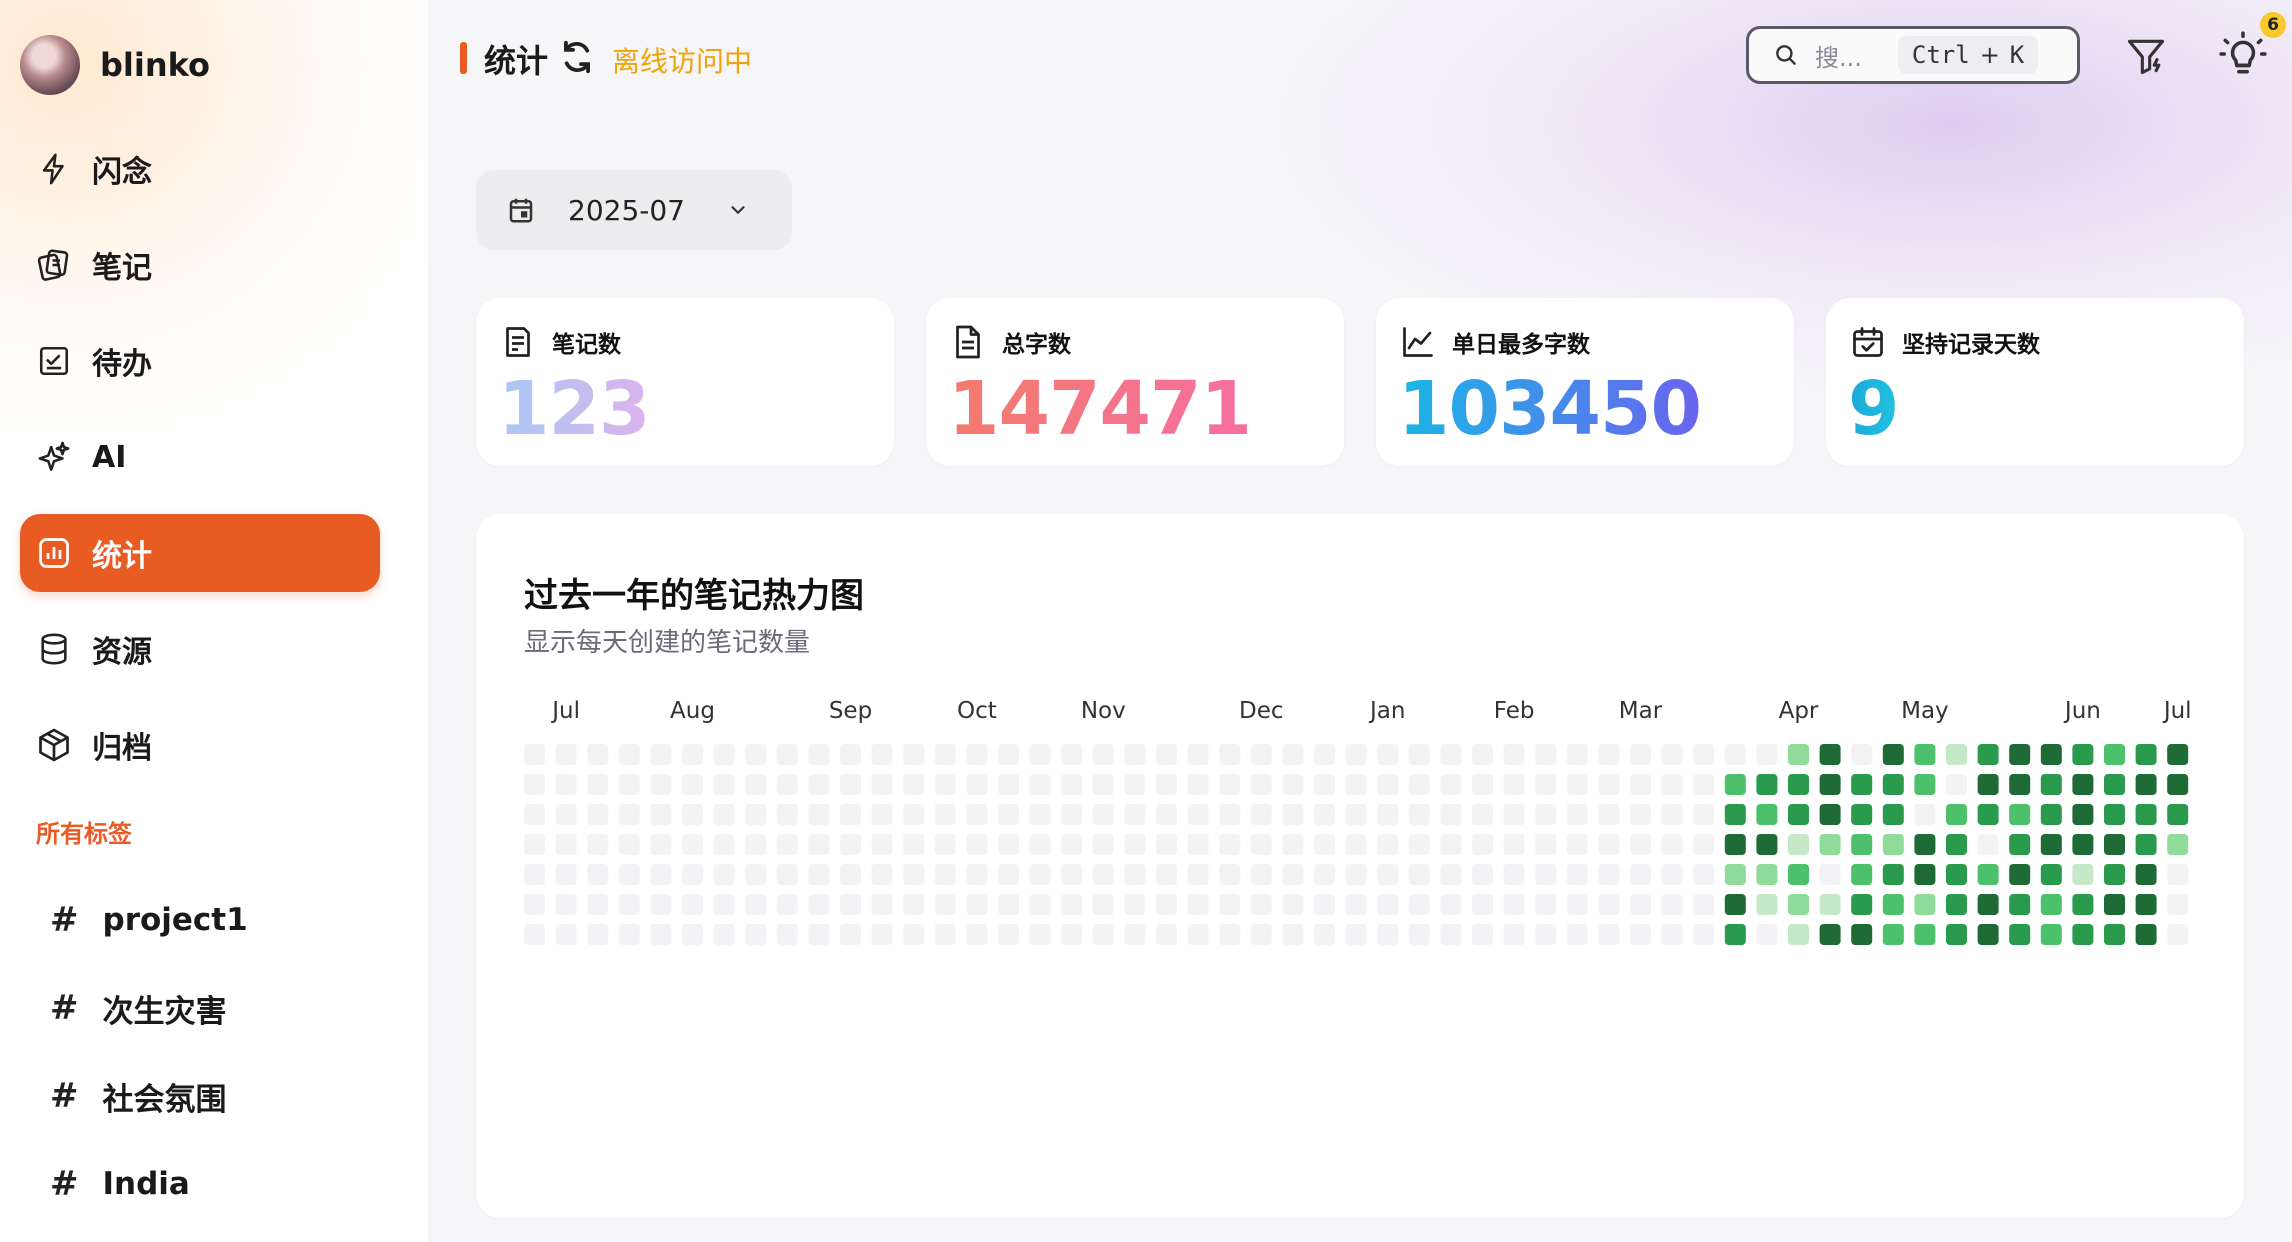 The image size is (2292, 1242). What do you see at coordinates (138, 1096) in the screenshot?
I see `tag-item: # 社会氛围` at bounding box center [138, 1096].